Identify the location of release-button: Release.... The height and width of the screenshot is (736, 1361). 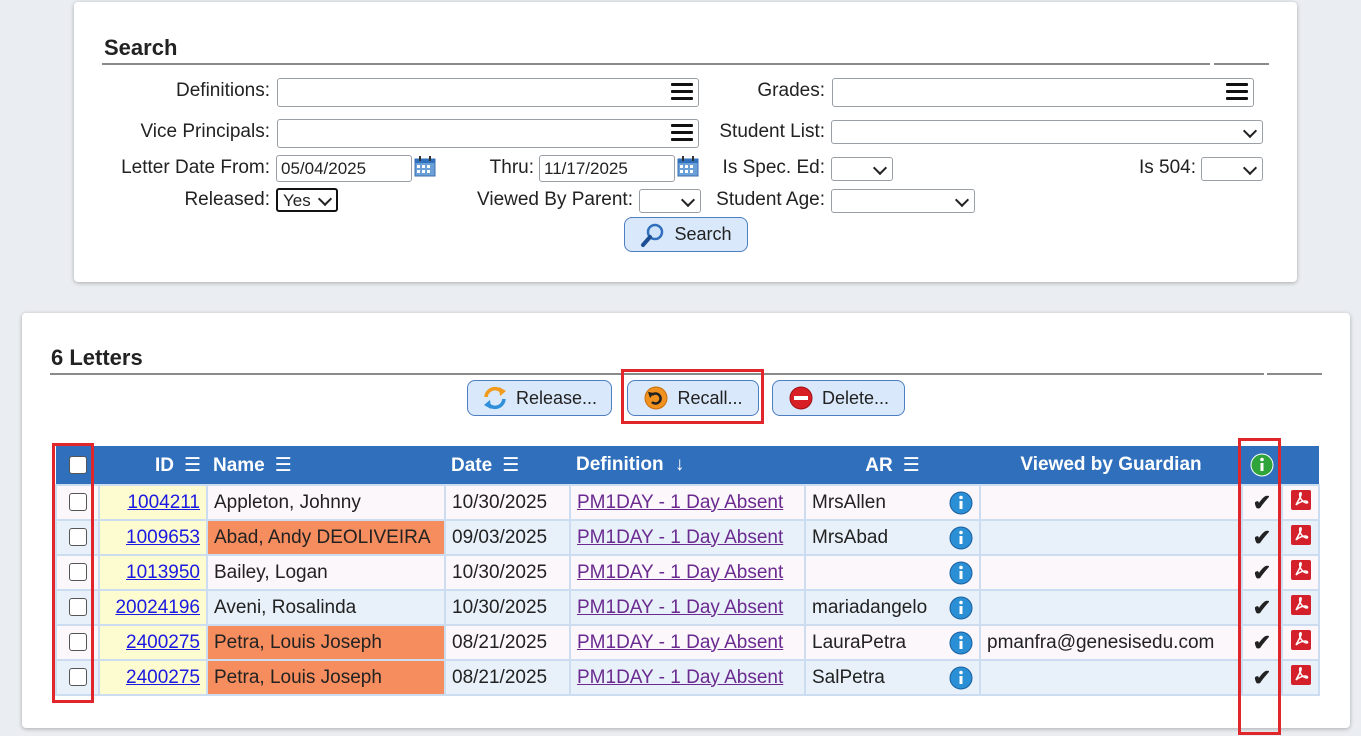
(539, 398).